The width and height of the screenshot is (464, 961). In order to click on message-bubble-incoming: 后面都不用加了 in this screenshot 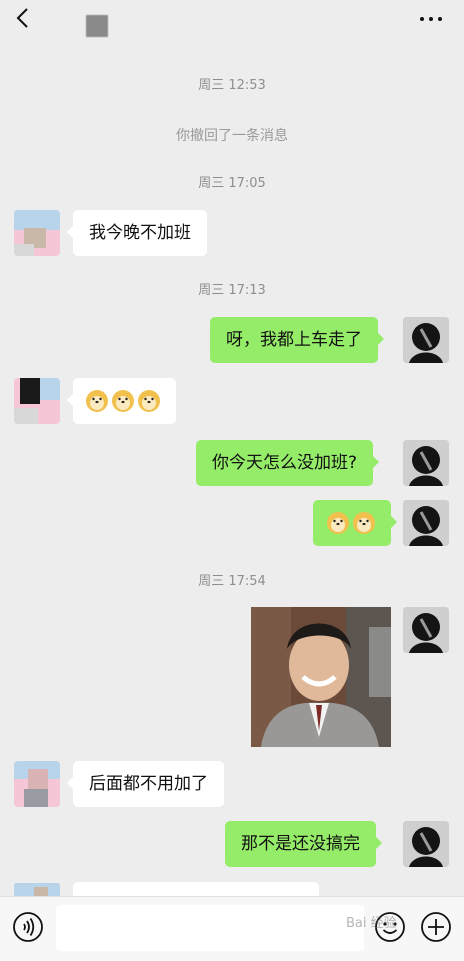, I will do `click(145, 784)`.